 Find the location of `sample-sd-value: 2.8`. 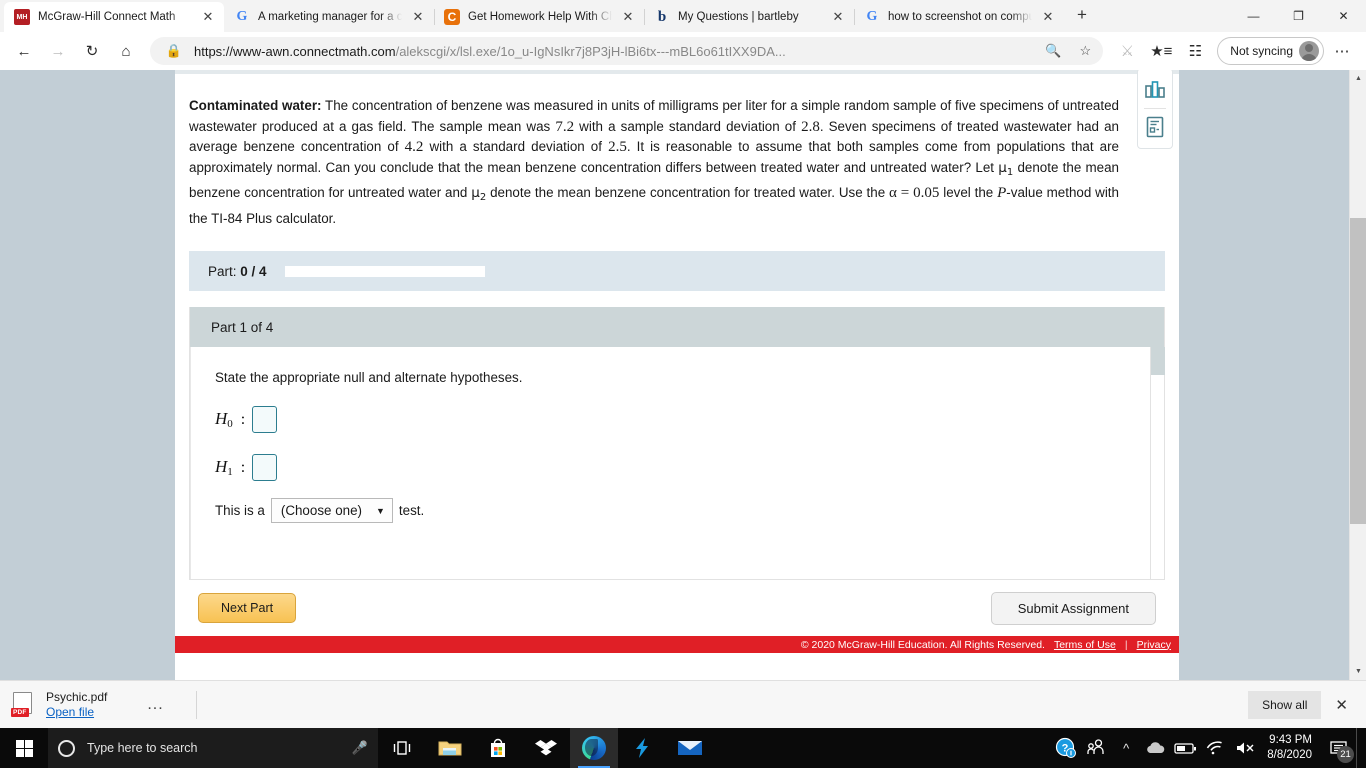

sample-sd-value: 2.8 is located at coordinates (810, 126).